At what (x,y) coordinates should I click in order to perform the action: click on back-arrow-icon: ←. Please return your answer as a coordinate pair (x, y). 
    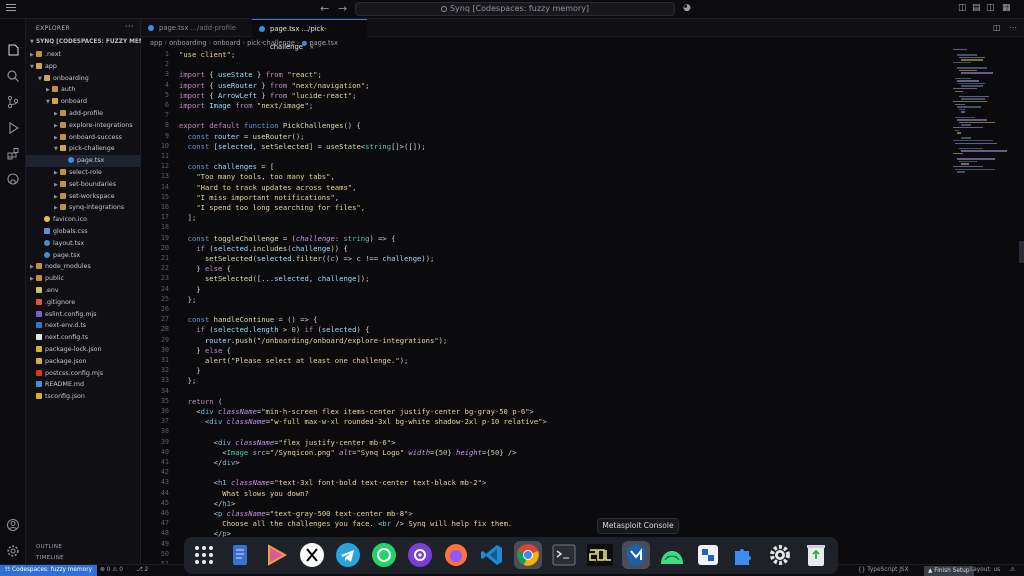
    Looking at the image, I should click on (324, 8).